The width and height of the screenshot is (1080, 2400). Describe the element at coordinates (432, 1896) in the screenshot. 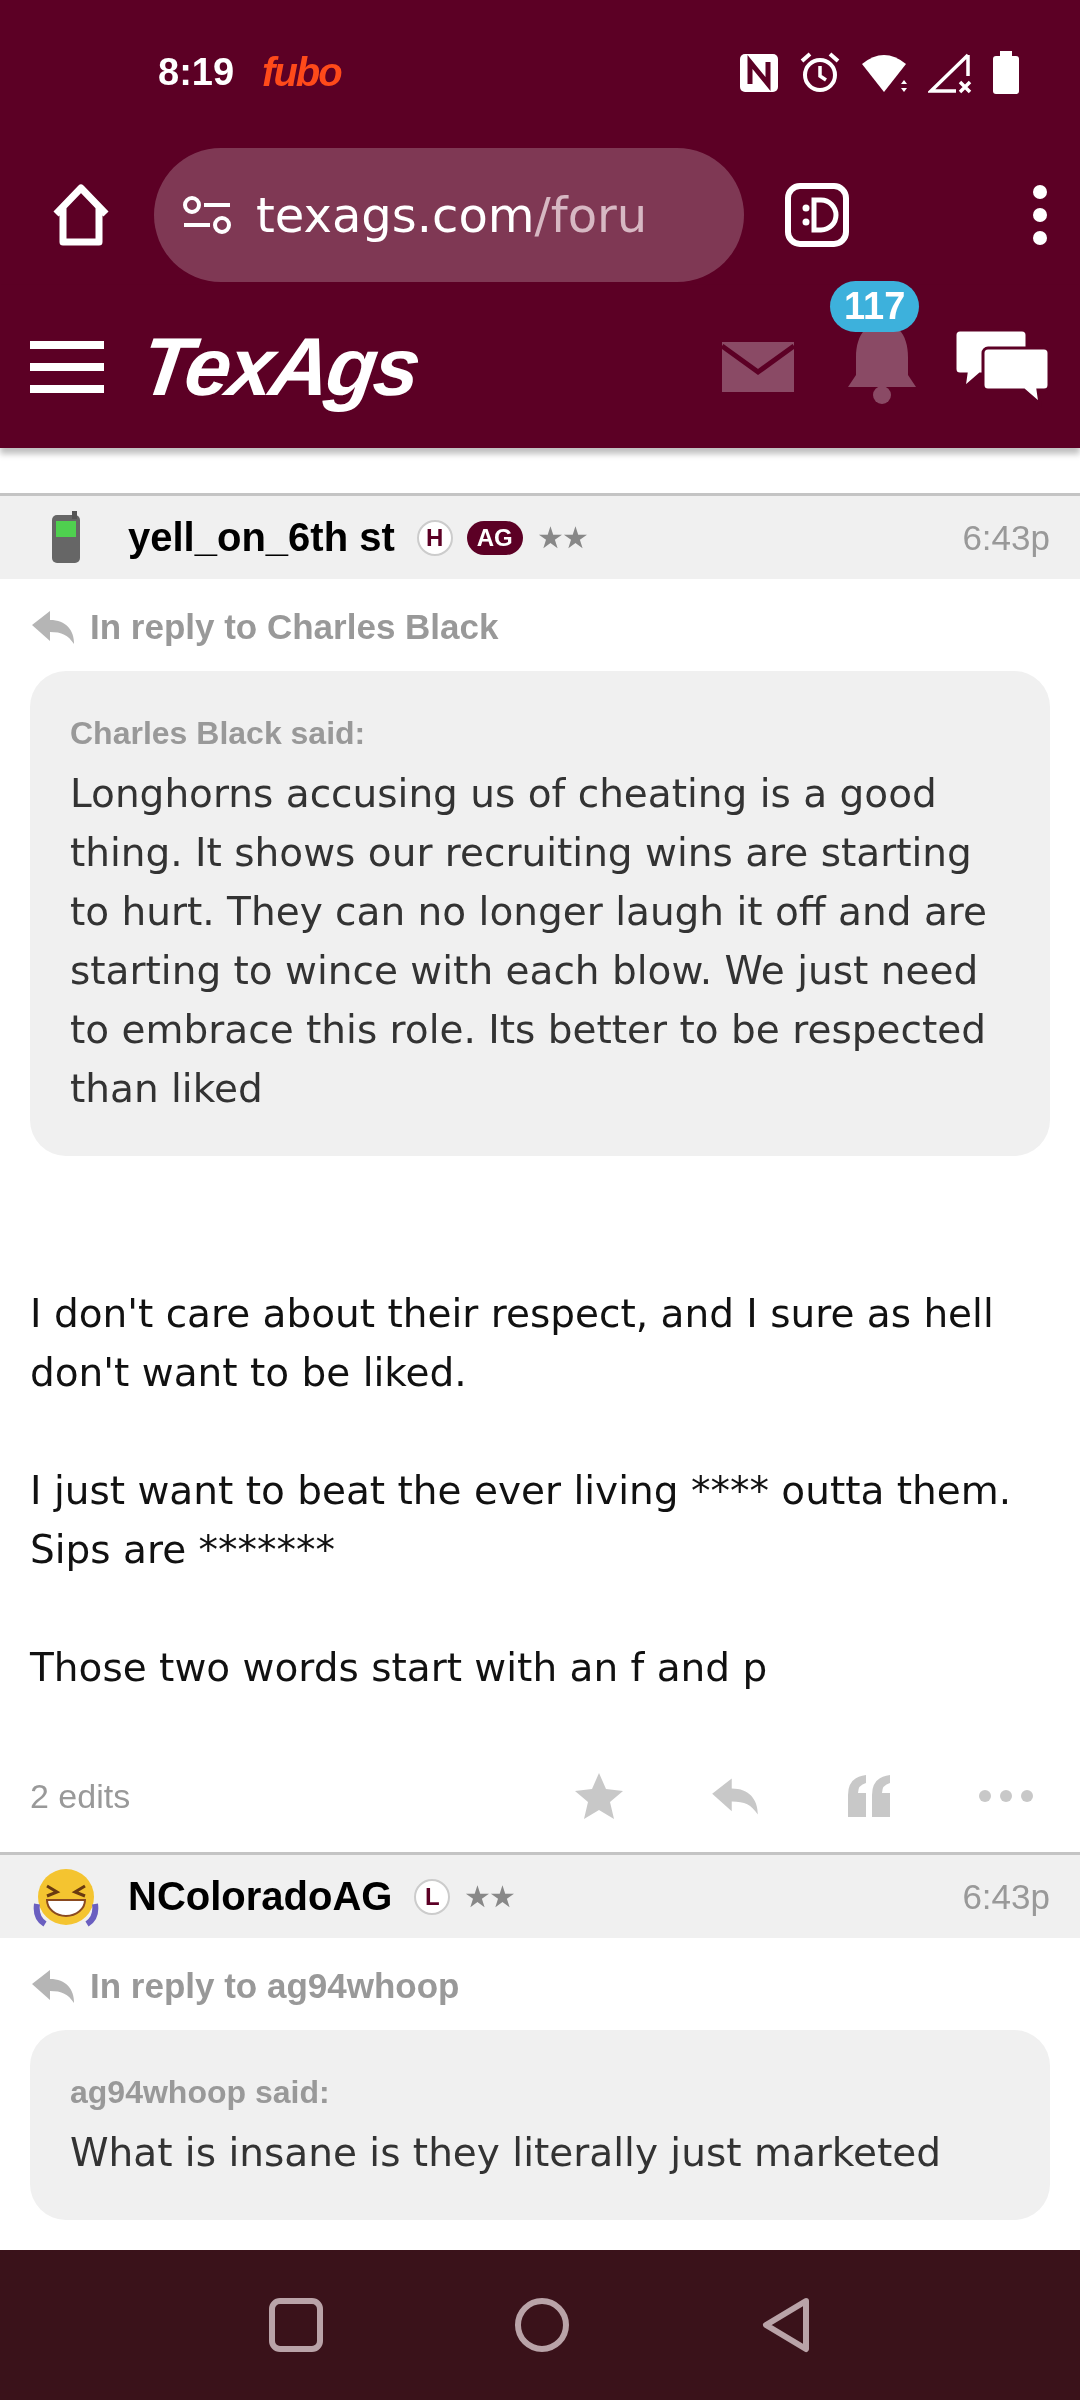

I see `user-badge: L` at that location.